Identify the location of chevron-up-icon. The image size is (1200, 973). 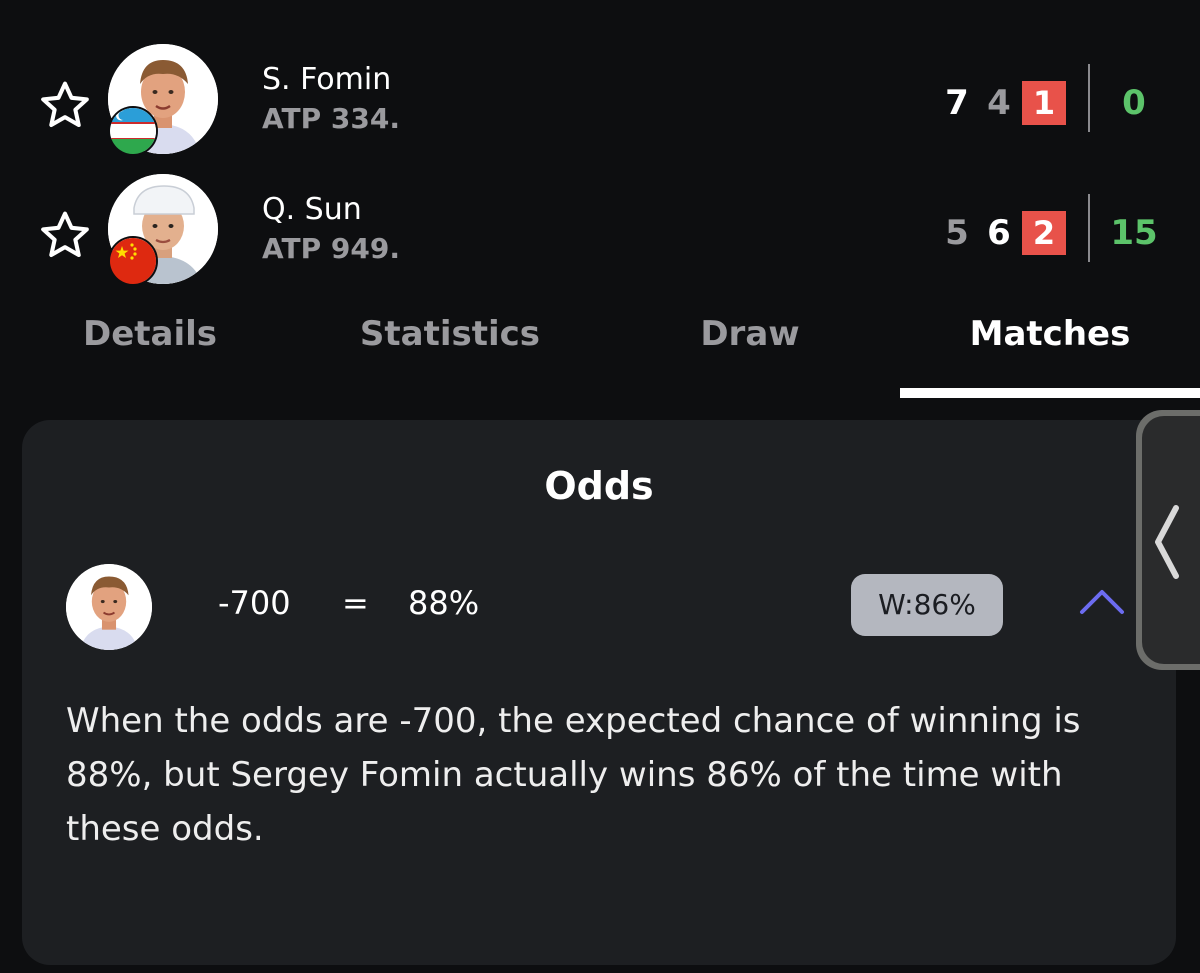
(1102, 601).